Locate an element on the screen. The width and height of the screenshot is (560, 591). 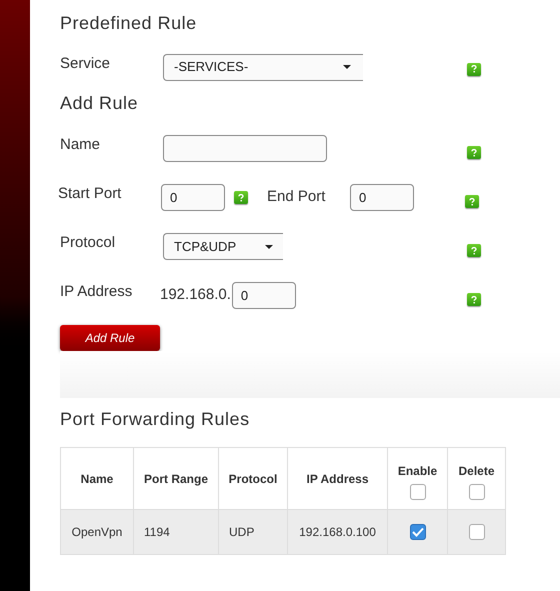
column-label: Delete is located at coordinates (476, 471).